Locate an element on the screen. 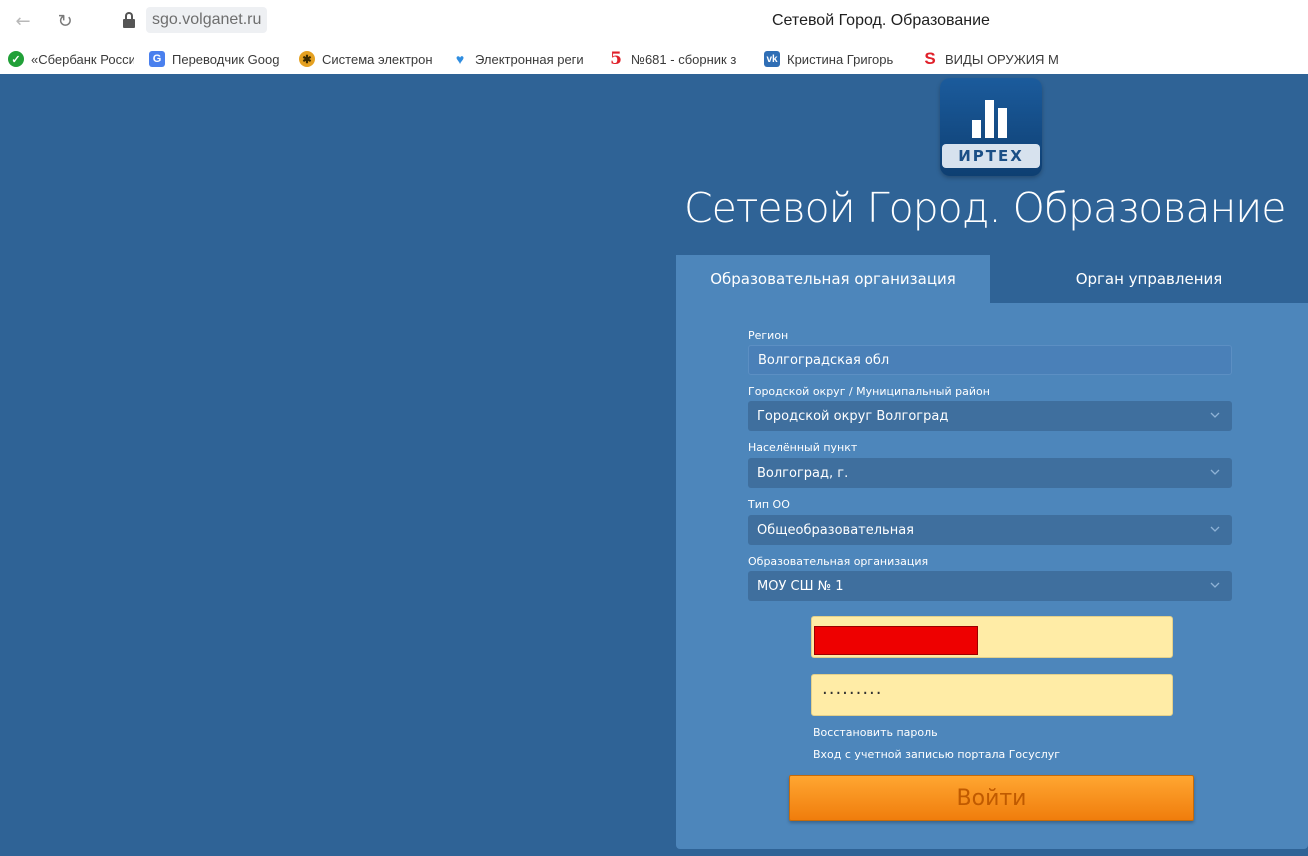 Image resolution: width=1308 pixels, height=856 pixels. locality-select: Волгоград, г. is located at coordinates (990, 473).